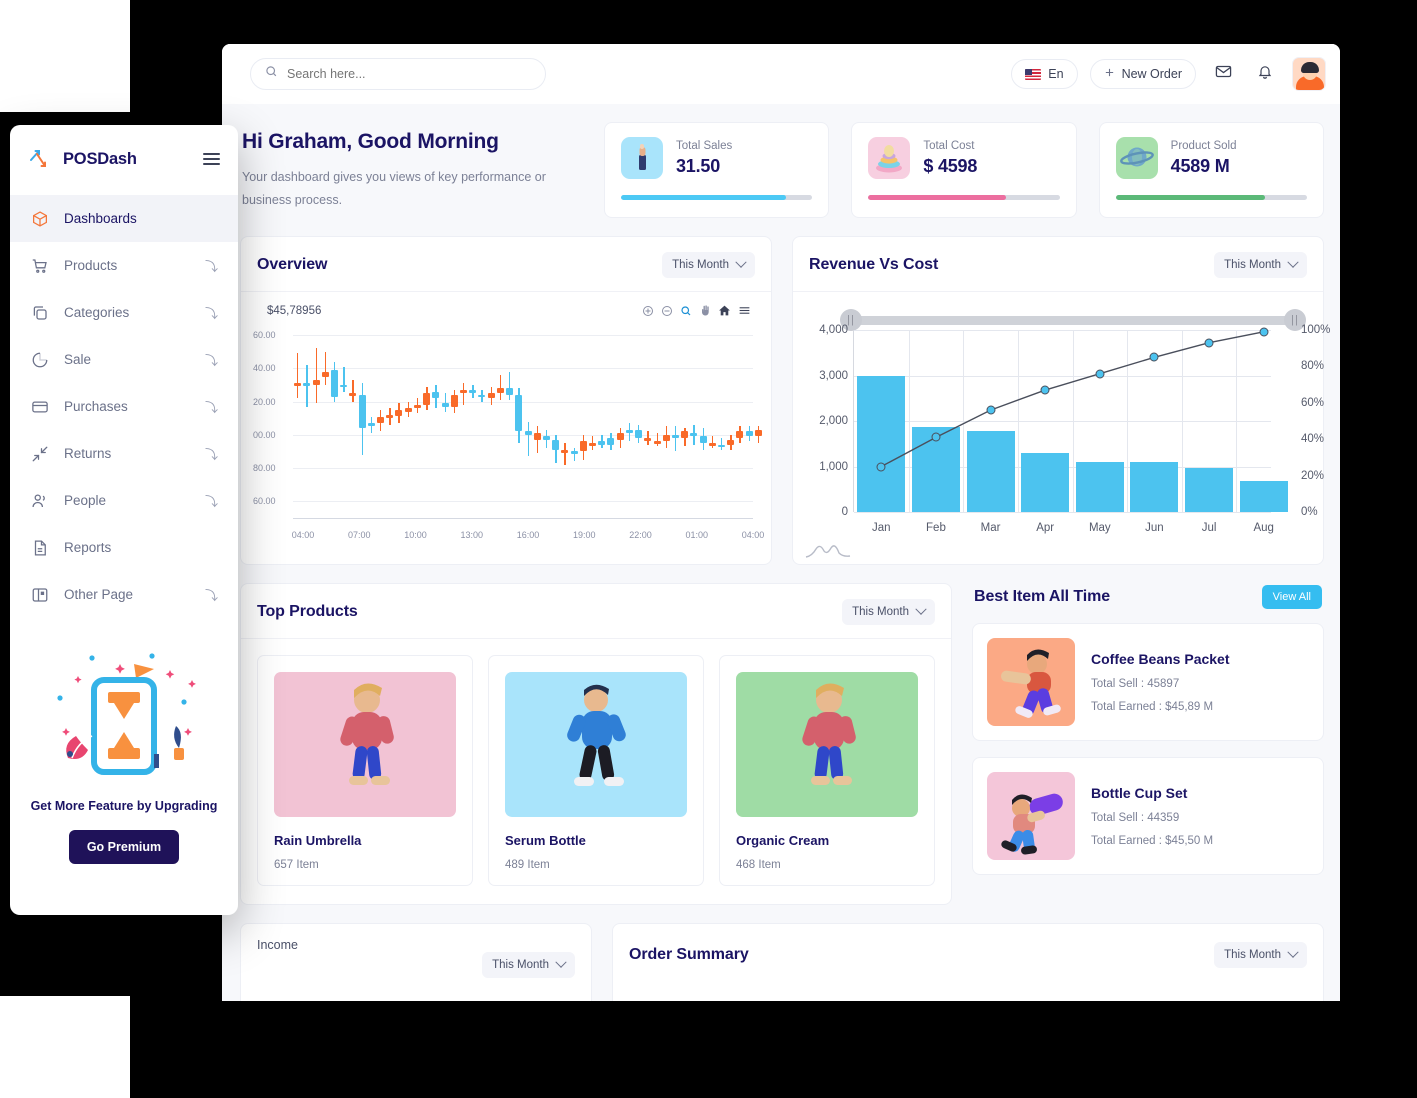 This screenshot has width=1417, height=1098. I want to click on submenu-arrow: ⤵, so click(211, 266).